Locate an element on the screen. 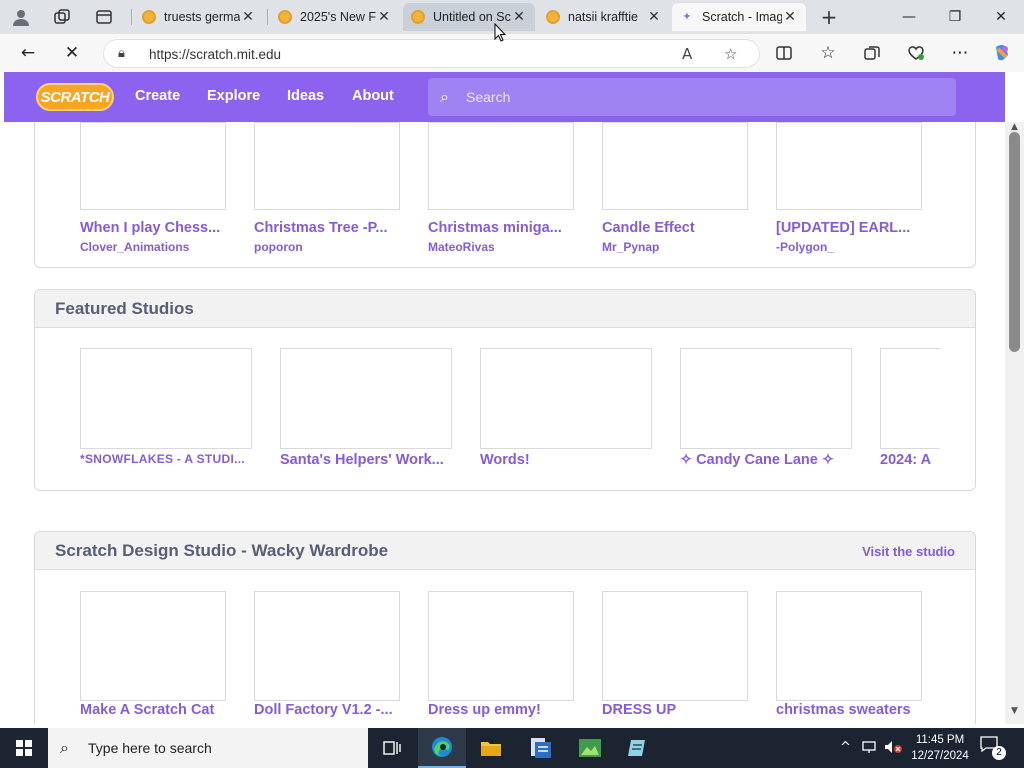 Image resolution: width=1024 pixels, height=768 pixels. scrollbar-thumb is located at coordinates (1014, 242).